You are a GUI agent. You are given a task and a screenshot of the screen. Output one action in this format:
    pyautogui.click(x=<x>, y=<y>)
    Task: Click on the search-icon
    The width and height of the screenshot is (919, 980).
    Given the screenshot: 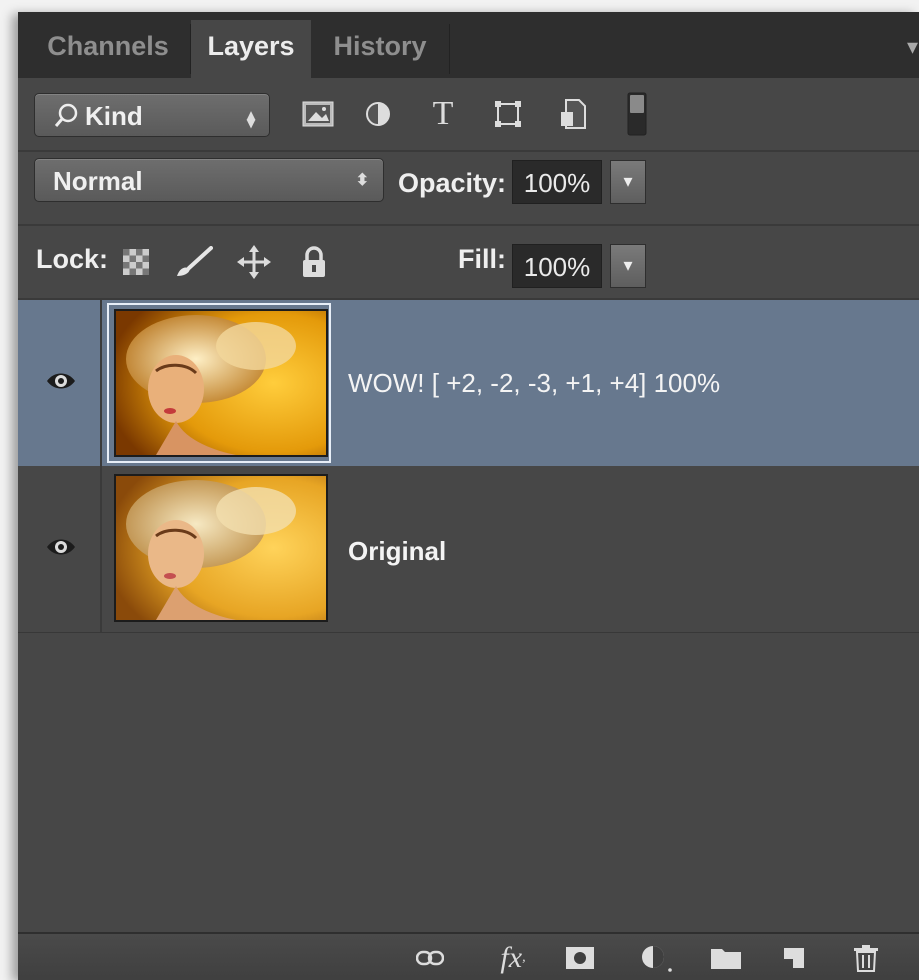 What is the action you would take?
    pyautogui.click(x=66, y=121)
    